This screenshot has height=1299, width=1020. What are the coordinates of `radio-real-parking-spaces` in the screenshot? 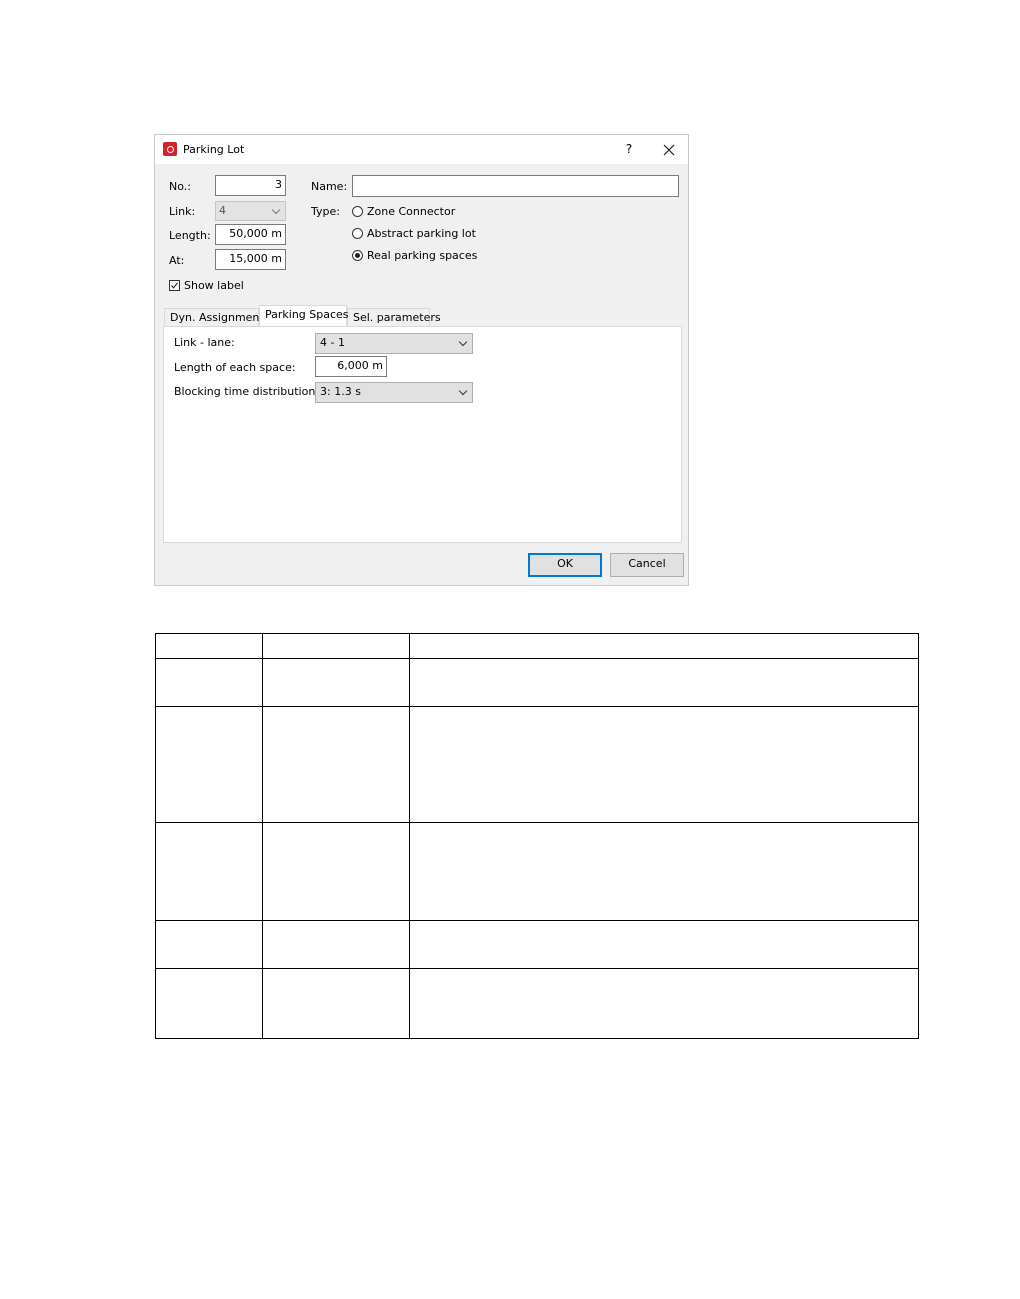 It's located at (357, 255).